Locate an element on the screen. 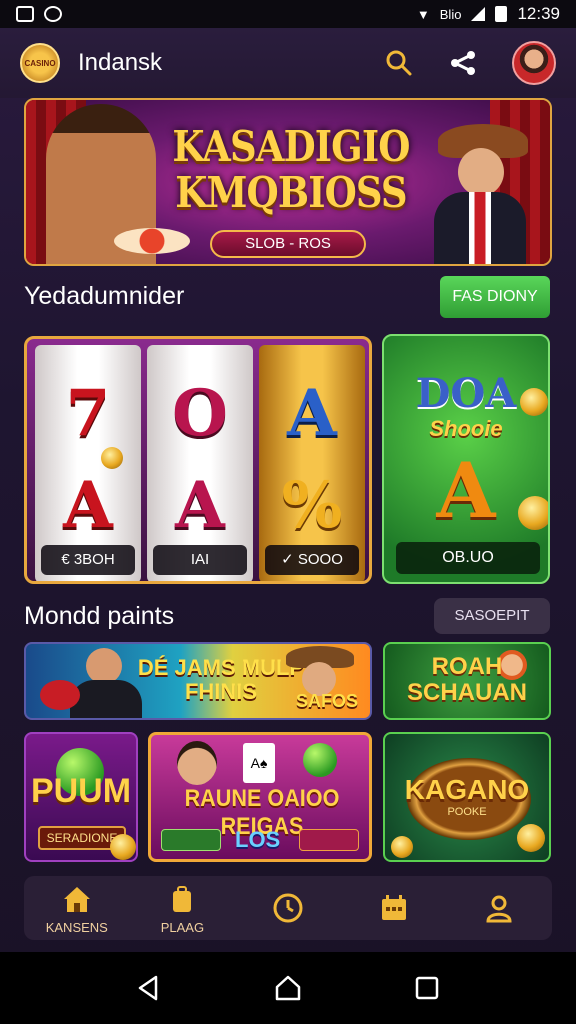  mid-tile-badge-left is located at coordinates (191, 840).